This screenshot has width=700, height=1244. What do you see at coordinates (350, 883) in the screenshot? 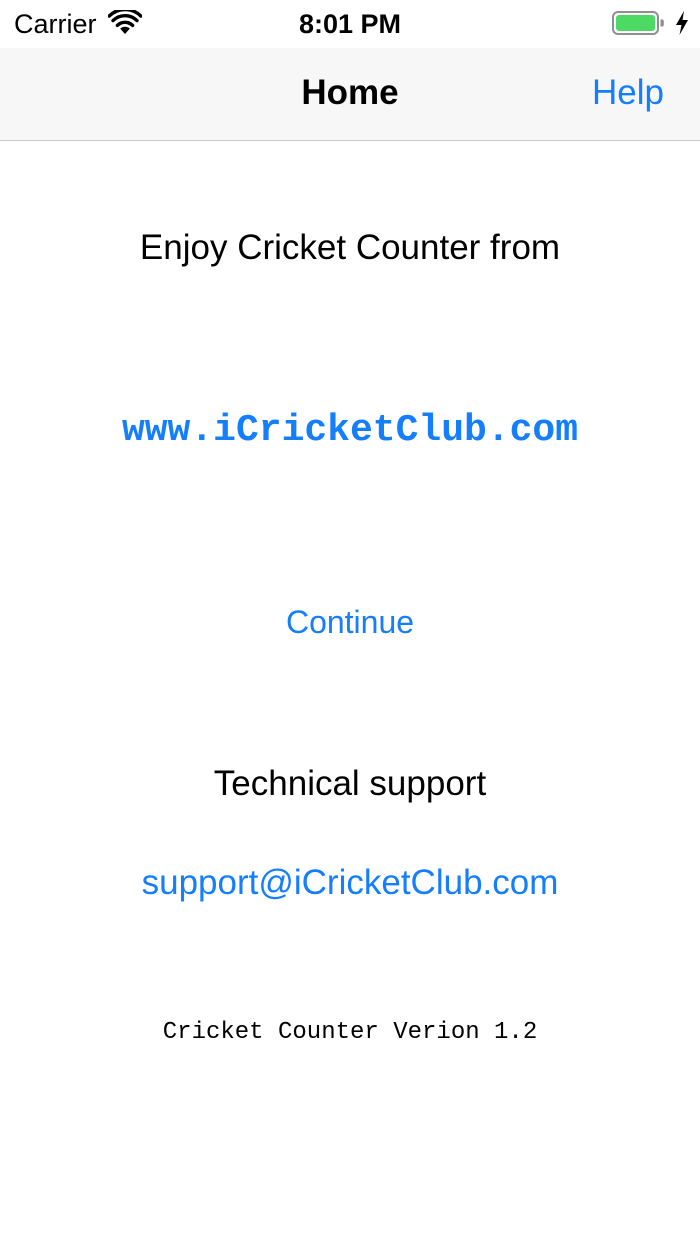
I see `support-email-link: support@iCricketClub.com` at bounding box center [350, 883].